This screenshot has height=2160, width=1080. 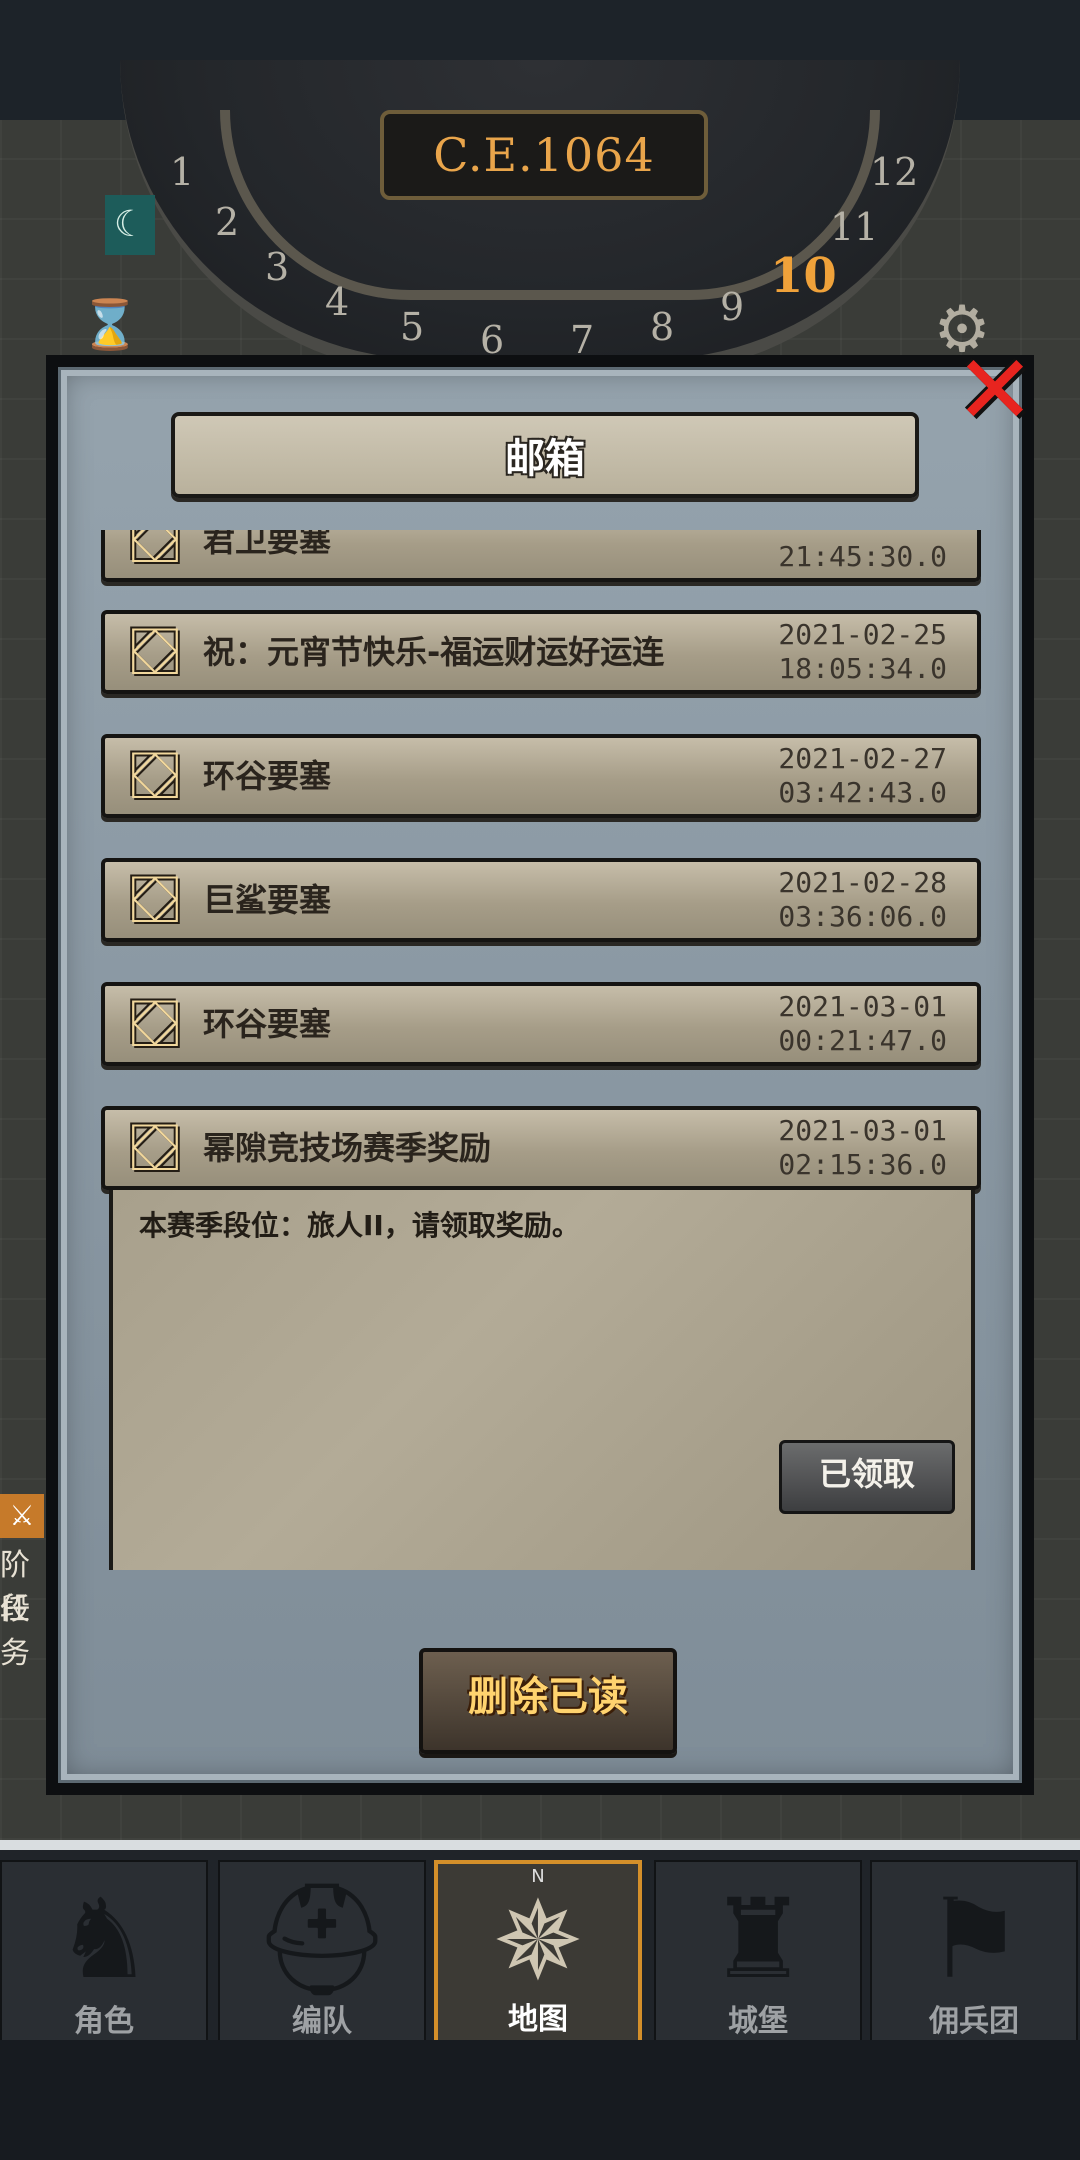 What do you see at coordinates (867, 1477) in the screenshot?
I see `claimed-button: 已领取` at bounding box center [867, 1477].